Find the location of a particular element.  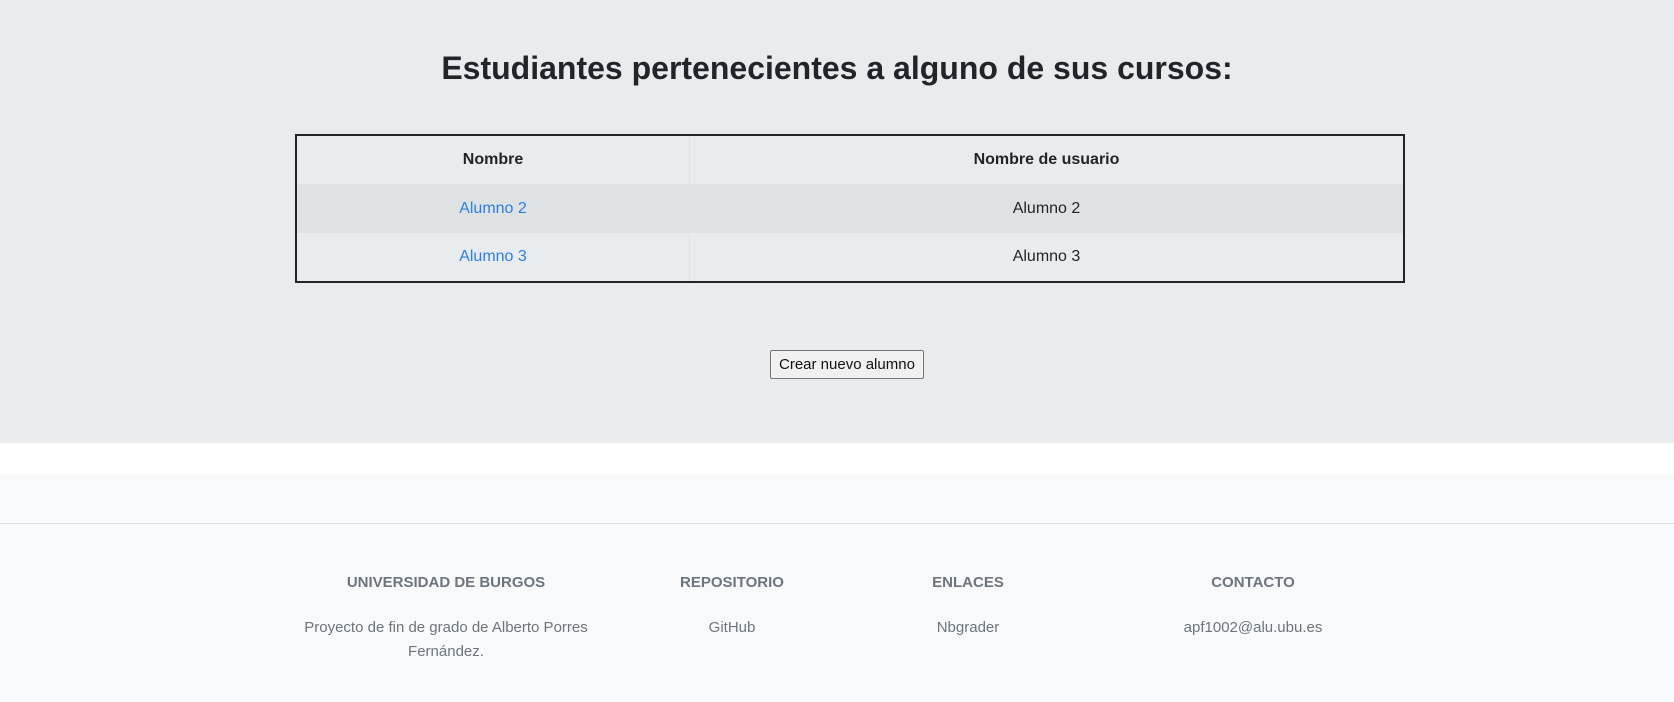

table-row: Alumno 2 Alumno 2 is located at coordinates (850, 208).